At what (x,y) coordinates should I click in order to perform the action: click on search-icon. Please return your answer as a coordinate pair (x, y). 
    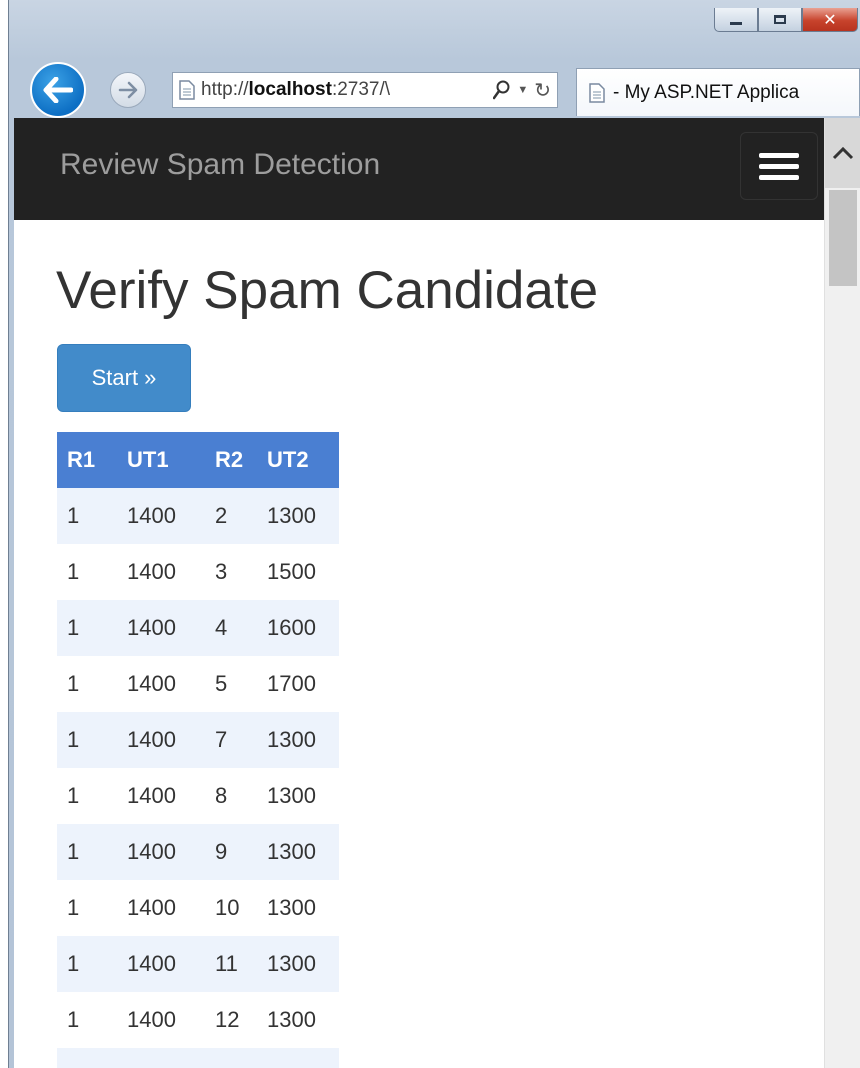
    Looking at the image, I should click on (502, 90).